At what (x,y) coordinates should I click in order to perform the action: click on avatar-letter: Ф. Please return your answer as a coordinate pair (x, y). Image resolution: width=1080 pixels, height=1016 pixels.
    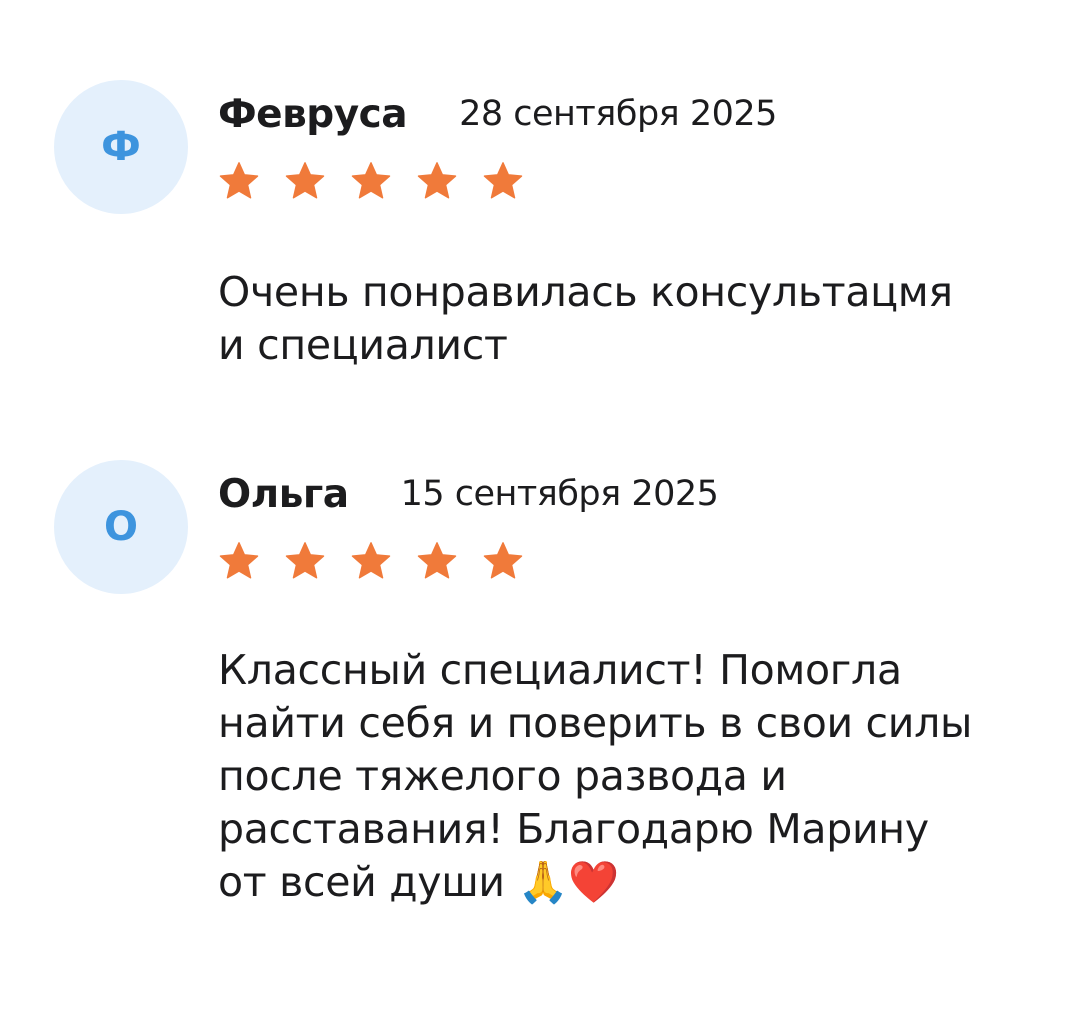
    Looking at the image, I should click on (121, 147).